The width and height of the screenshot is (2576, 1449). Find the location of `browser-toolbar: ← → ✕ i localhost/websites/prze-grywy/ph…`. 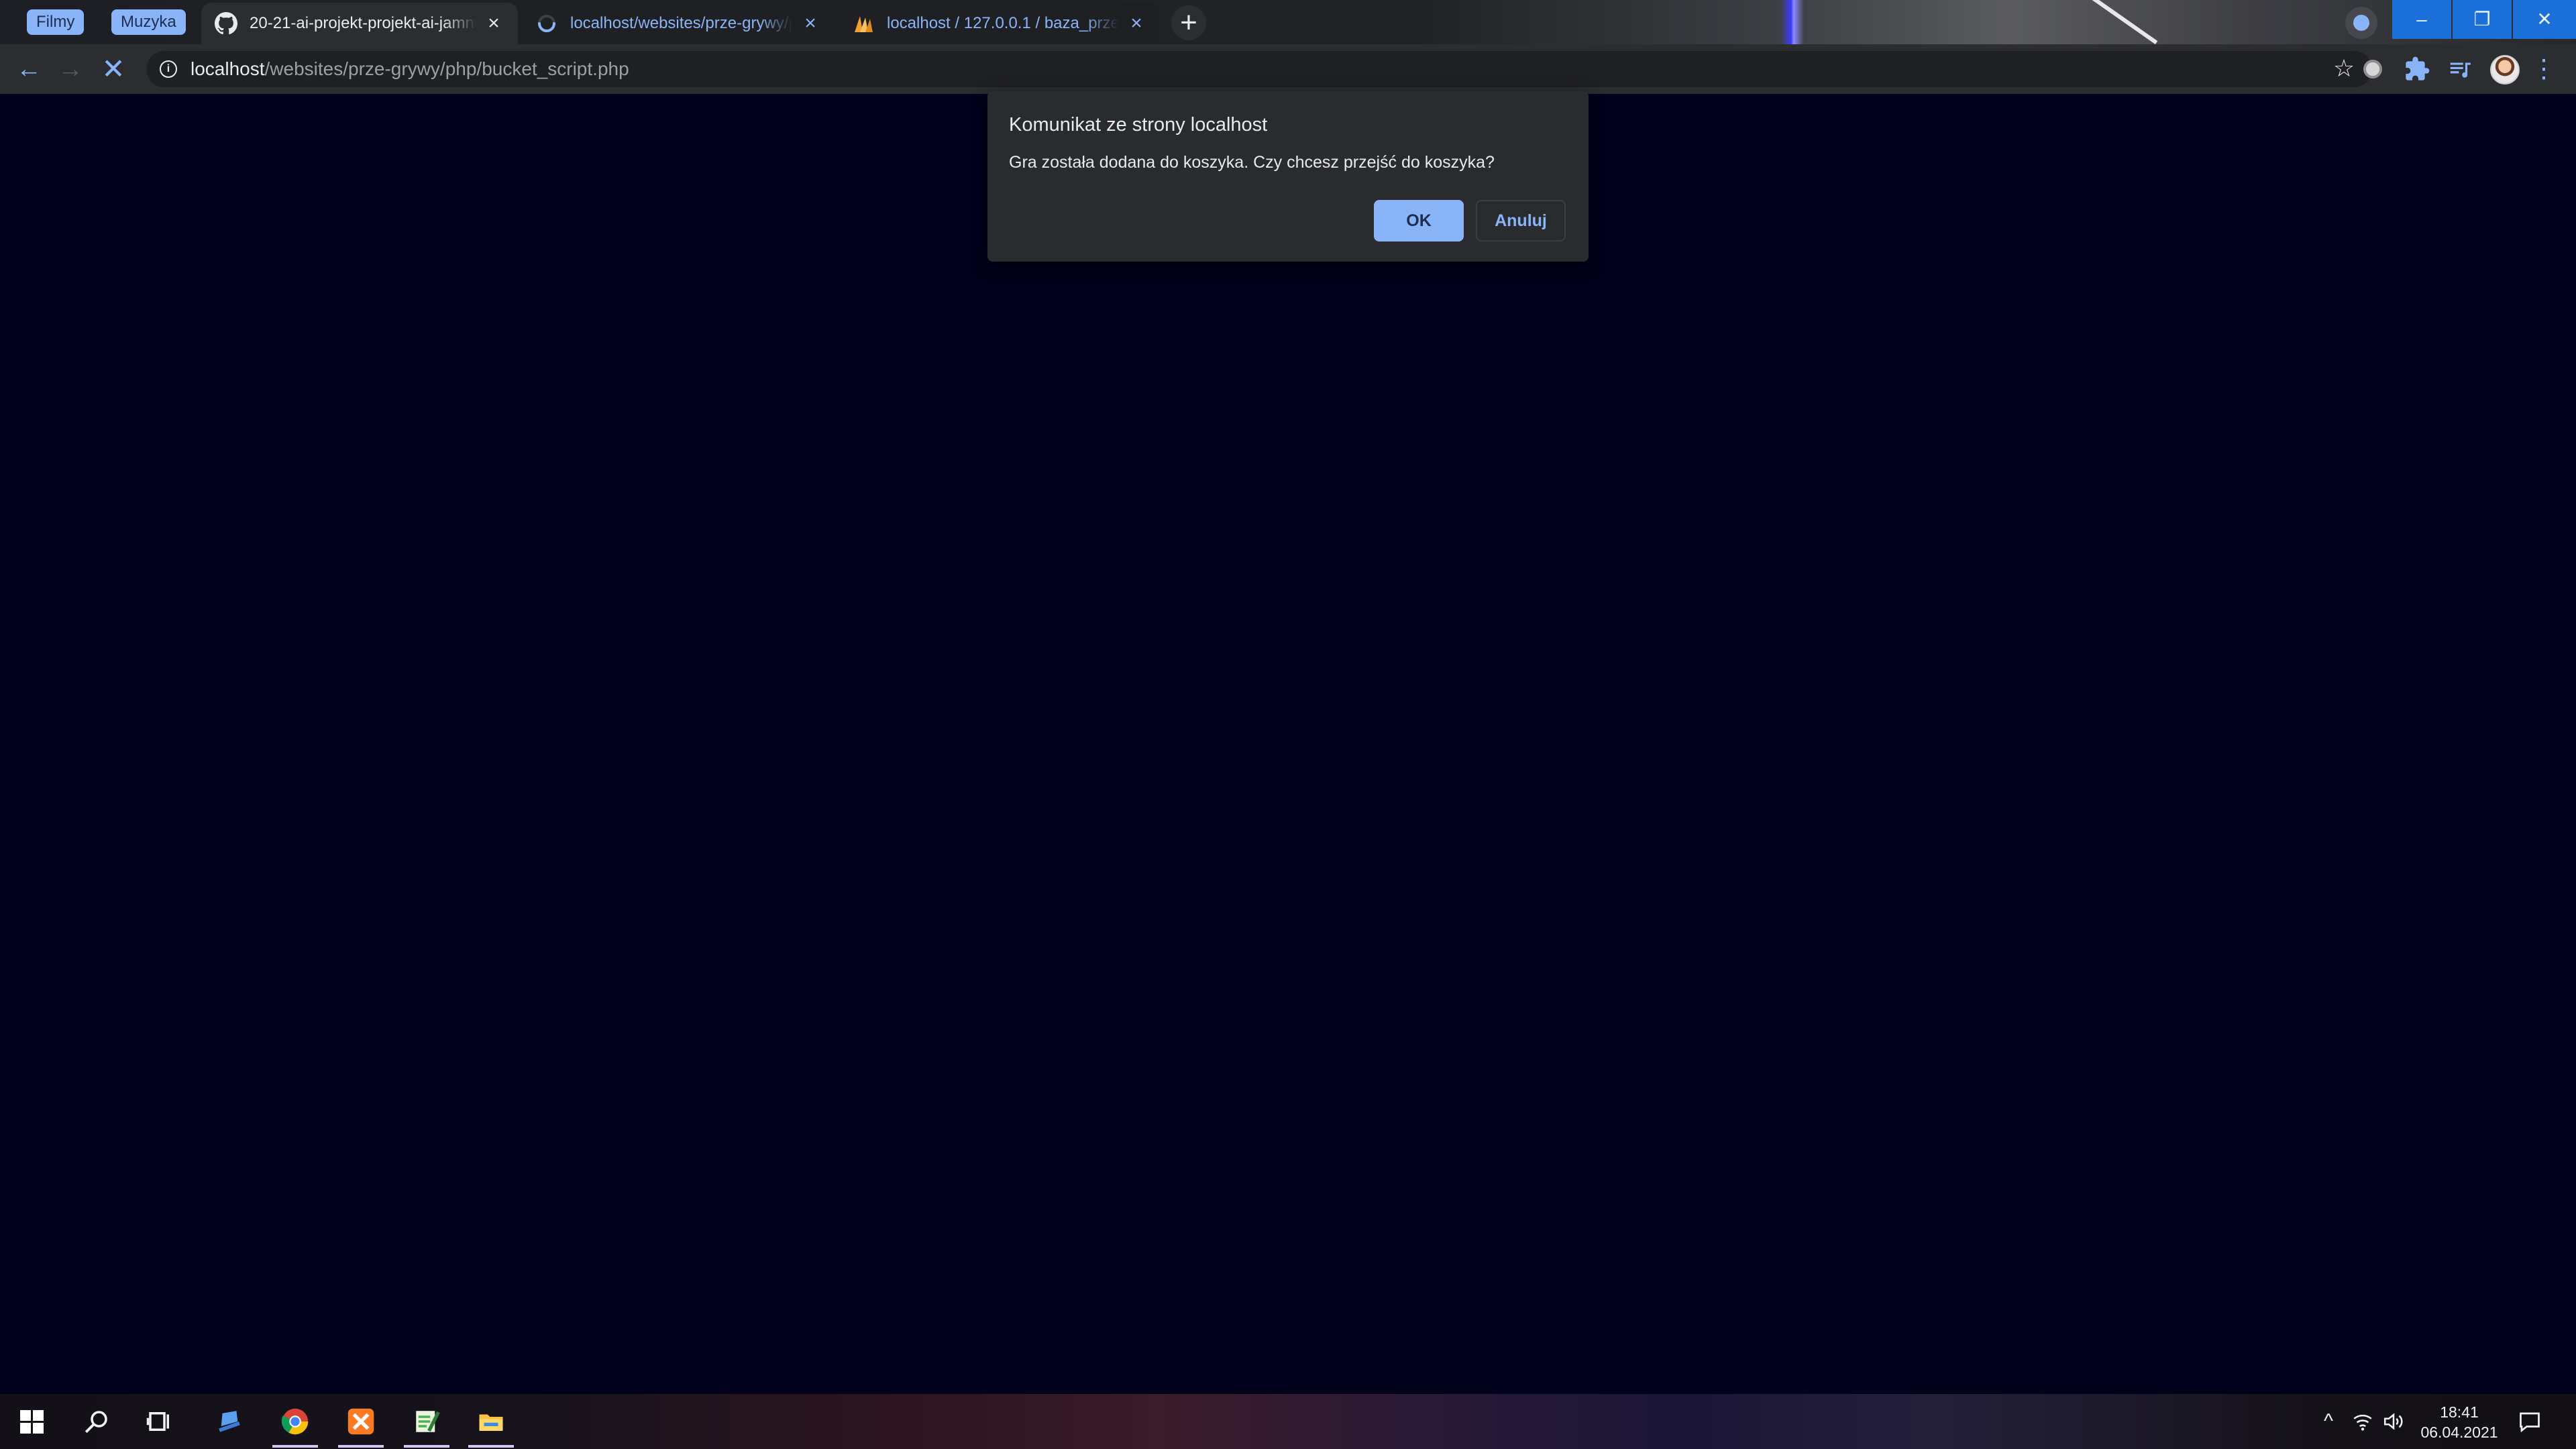

browser-toolbar: ← → ✕ i localhost/websites/prze-grywy/ph… is located at coordinates (1288, 69).